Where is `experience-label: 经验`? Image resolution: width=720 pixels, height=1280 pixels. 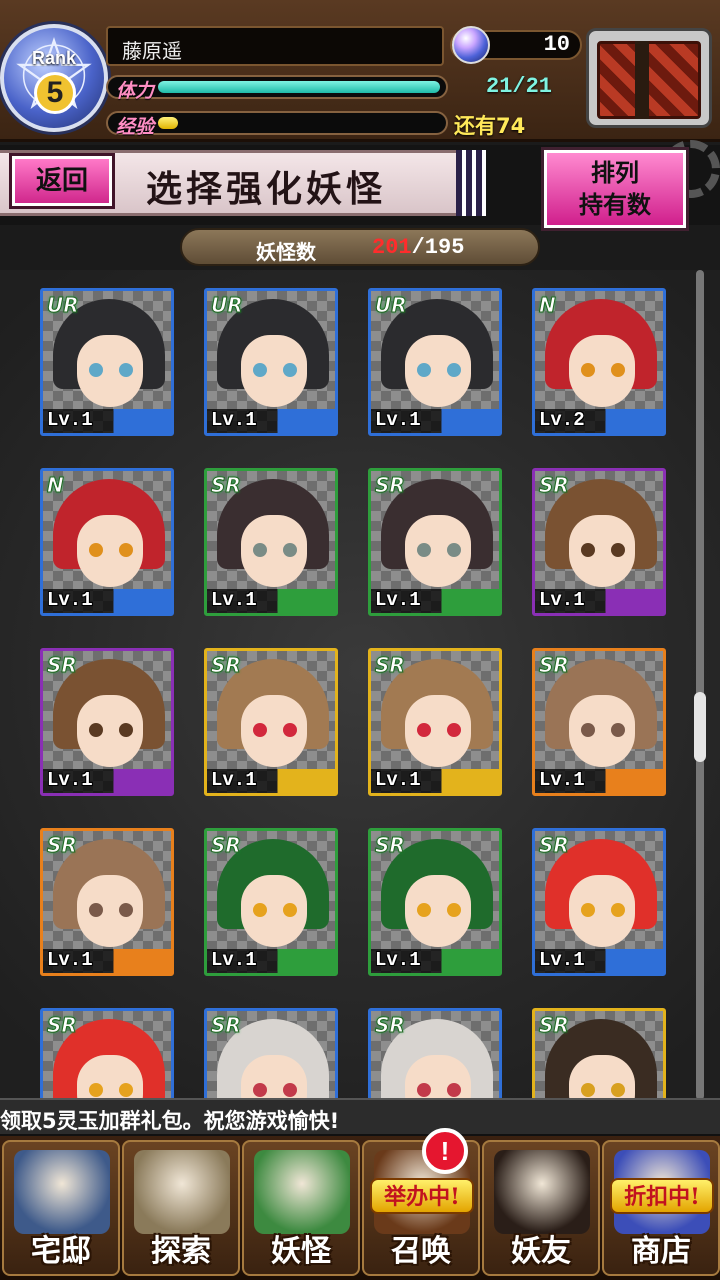 experience-label: 经验 is located at coordinates (135, 127).